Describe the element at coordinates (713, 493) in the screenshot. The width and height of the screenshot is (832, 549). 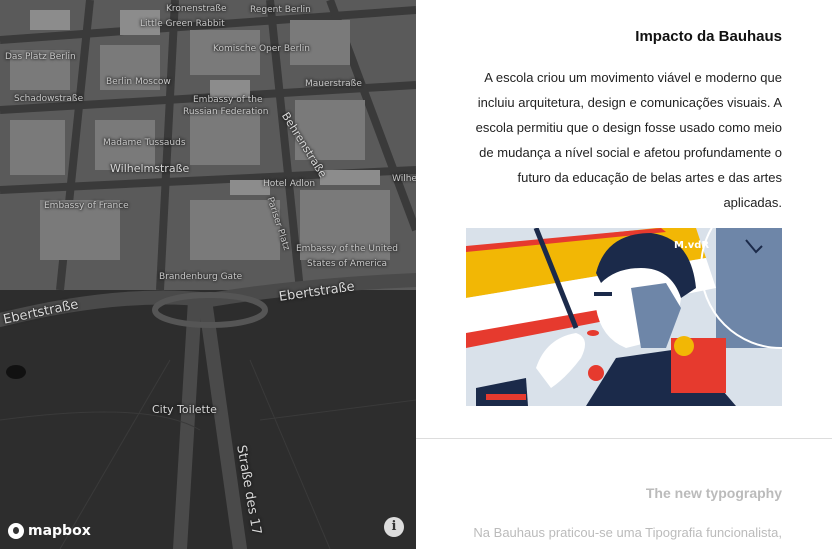
I see `section-title: The new typography` at that location.